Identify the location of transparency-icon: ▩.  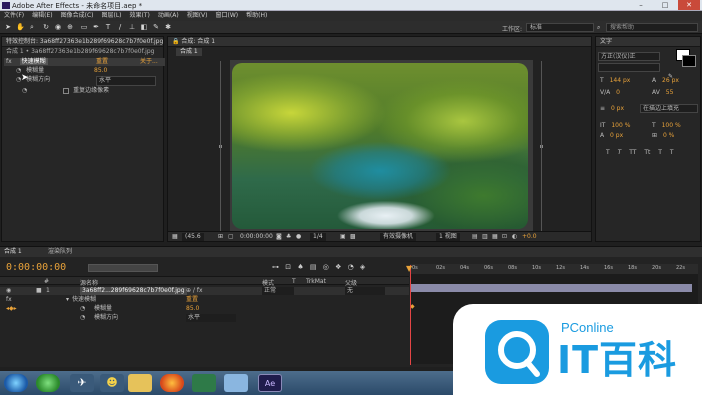
(353, 237).